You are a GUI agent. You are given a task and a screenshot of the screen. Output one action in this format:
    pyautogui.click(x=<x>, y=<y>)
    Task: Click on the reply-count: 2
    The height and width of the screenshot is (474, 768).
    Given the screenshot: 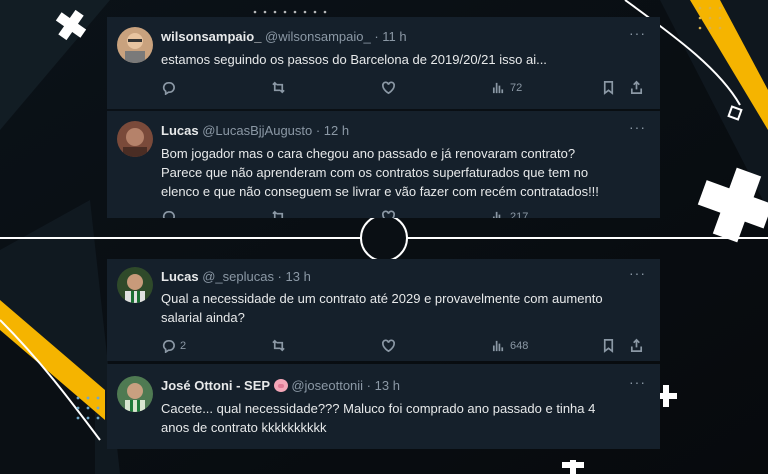 What is the action you would take?
    pyautogui.click(x=183, y=345)
    